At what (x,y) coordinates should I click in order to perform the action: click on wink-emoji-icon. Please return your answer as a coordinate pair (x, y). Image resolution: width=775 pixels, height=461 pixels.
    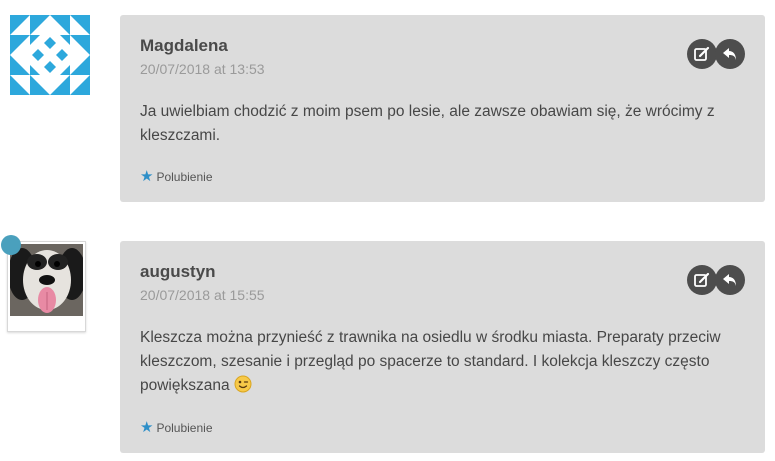
    Looking at the image, I should click on (243, 388).